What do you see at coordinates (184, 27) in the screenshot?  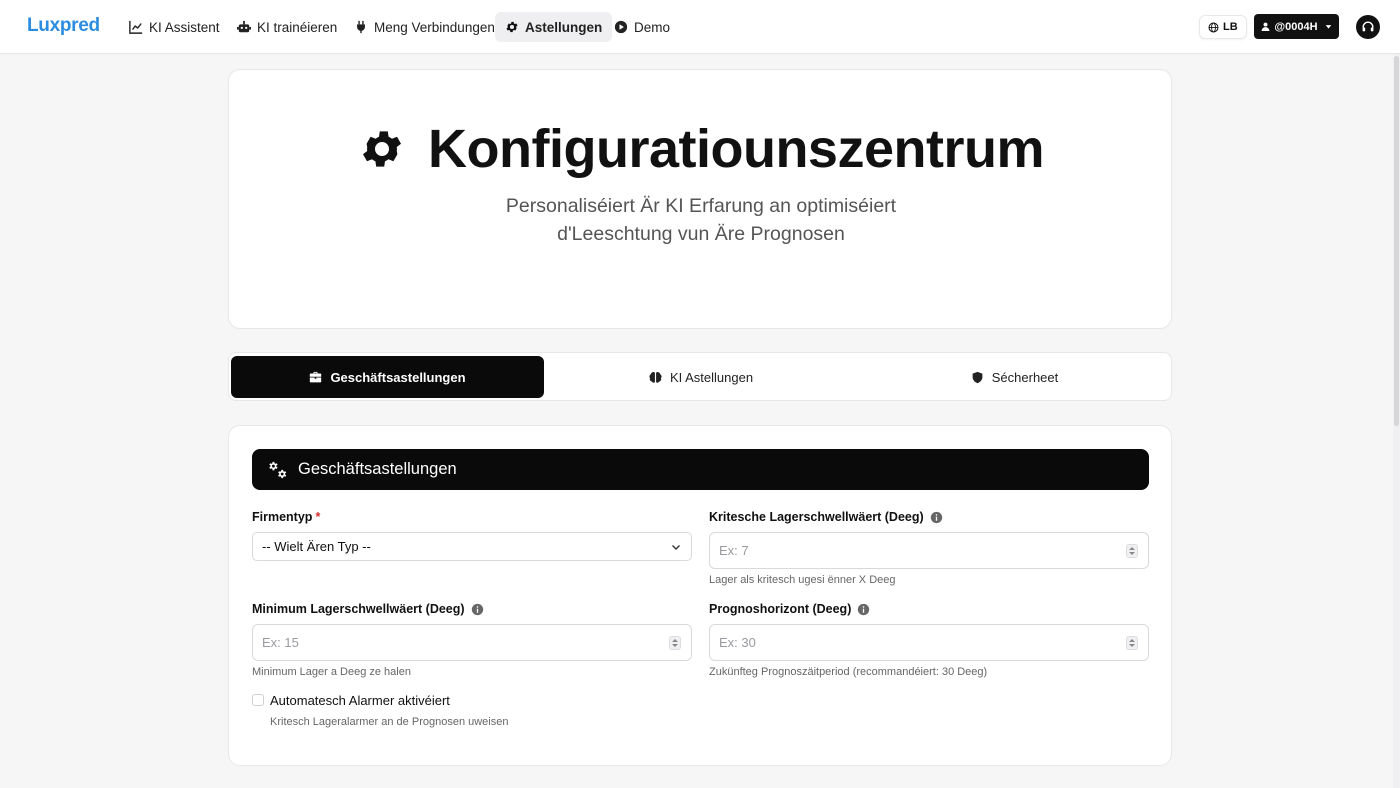 I see `nav-item-label: KI Assistent` at bounding box center [184, 27].